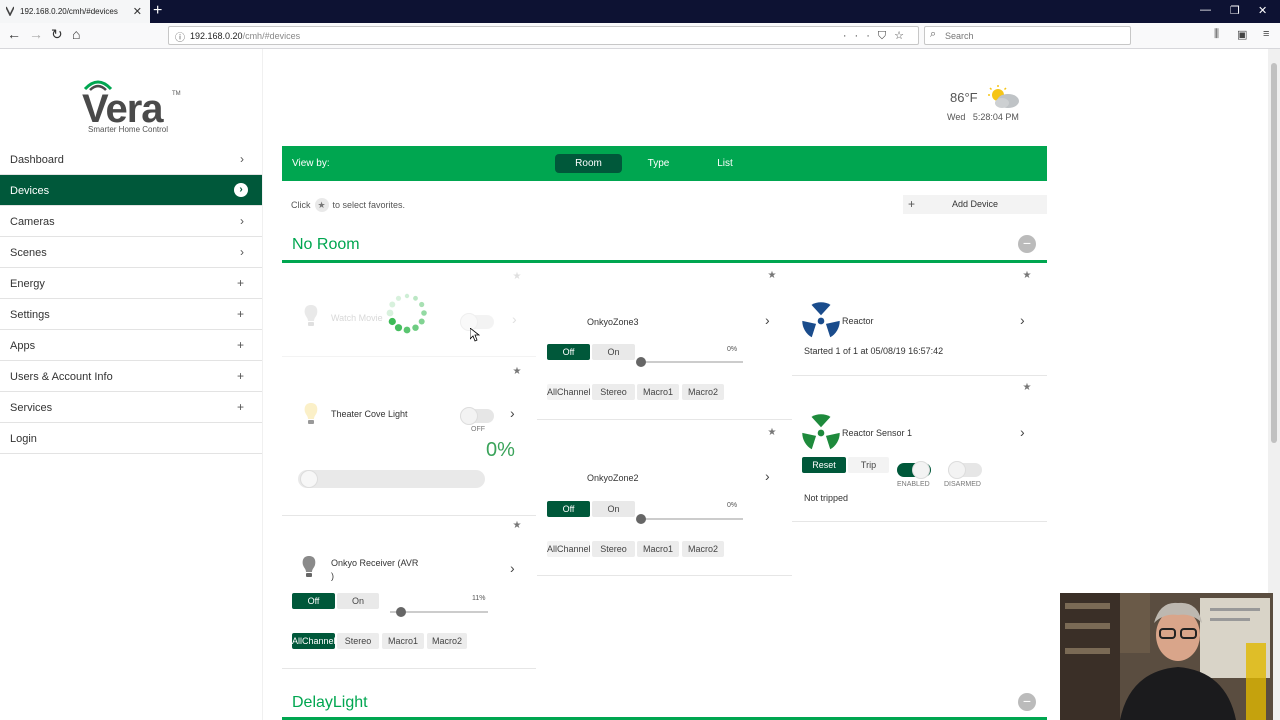 This screenshot has height=720, width=1280. I want to click on trip-button: Trip, so click(868, 465).